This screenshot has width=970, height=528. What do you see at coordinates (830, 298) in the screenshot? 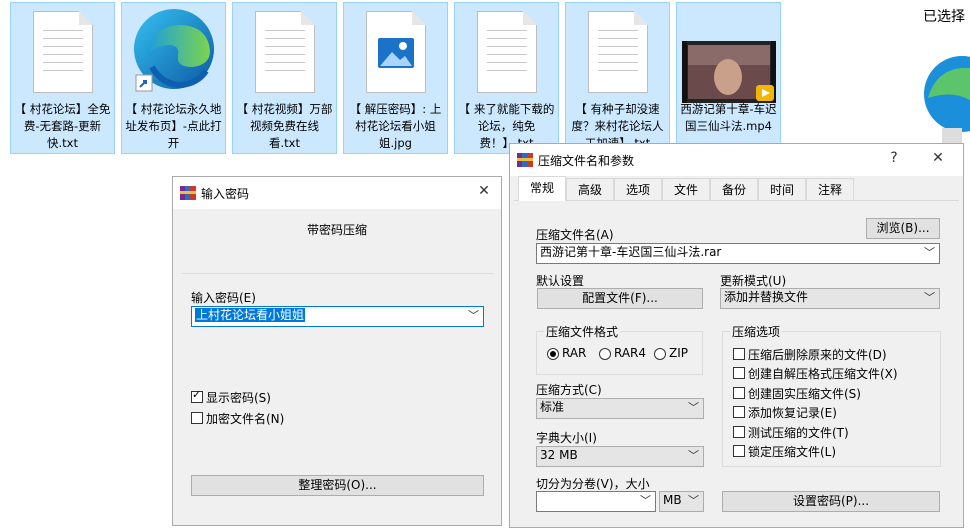
I see `update-mode-select: 添加并替换文件 ﹀` at bounding box center [830, 298].